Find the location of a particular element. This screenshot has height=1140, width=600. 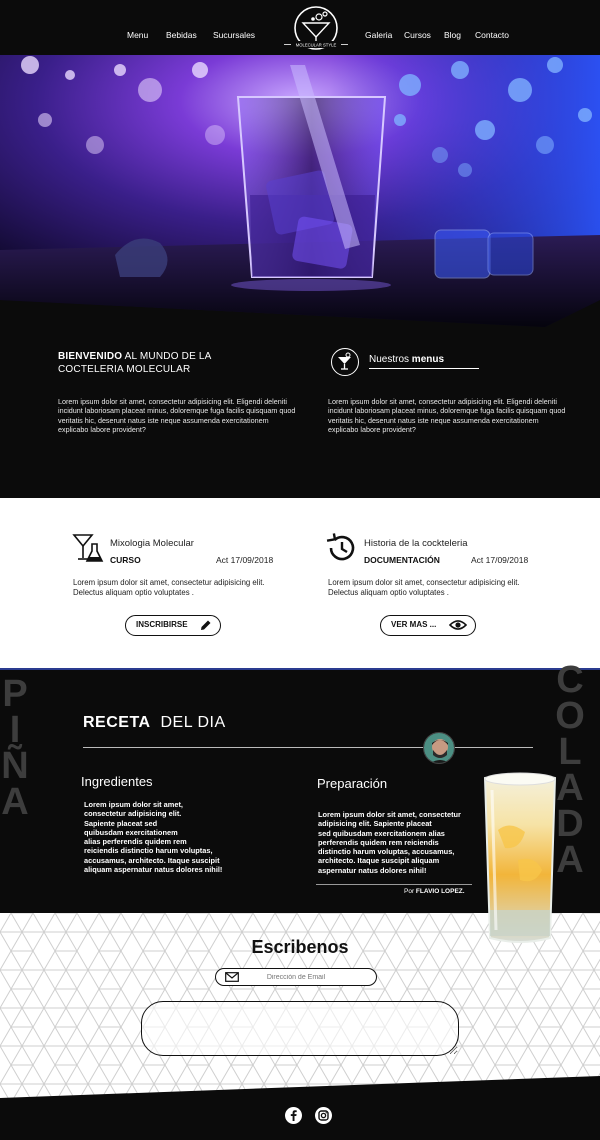

instagram-icon is located at coordinates (323, 1115).